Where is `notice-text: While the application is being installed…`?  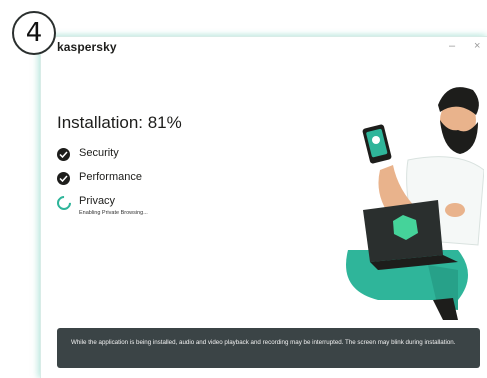
notice-text: While the application is being installed… is located at coordinates (263, 342).